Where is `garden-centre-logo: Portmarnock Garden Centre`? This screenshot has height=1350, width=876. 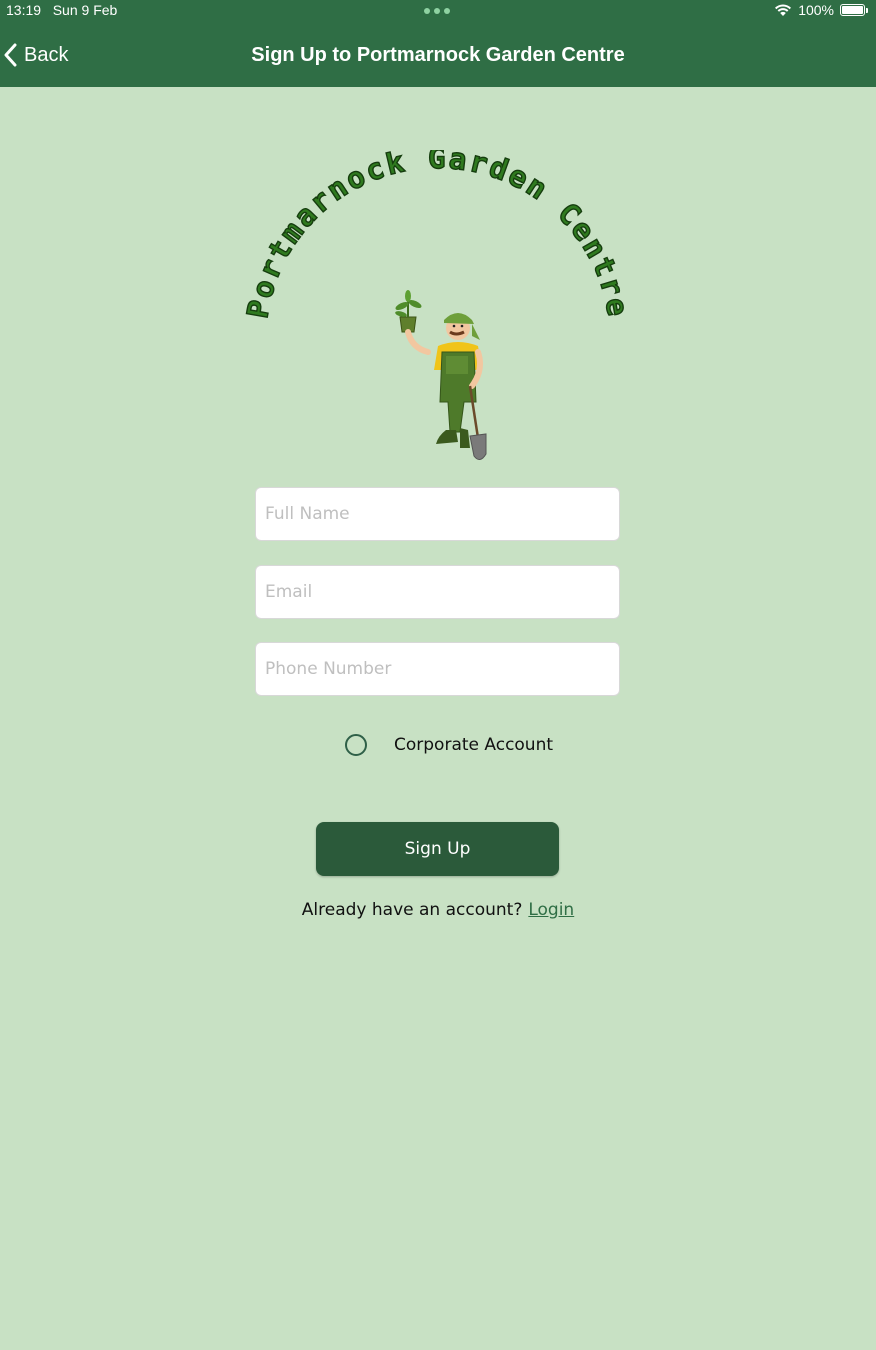
garden-centre-logo: Portmarnock Garden Centre is located at coordinates (438, 310).